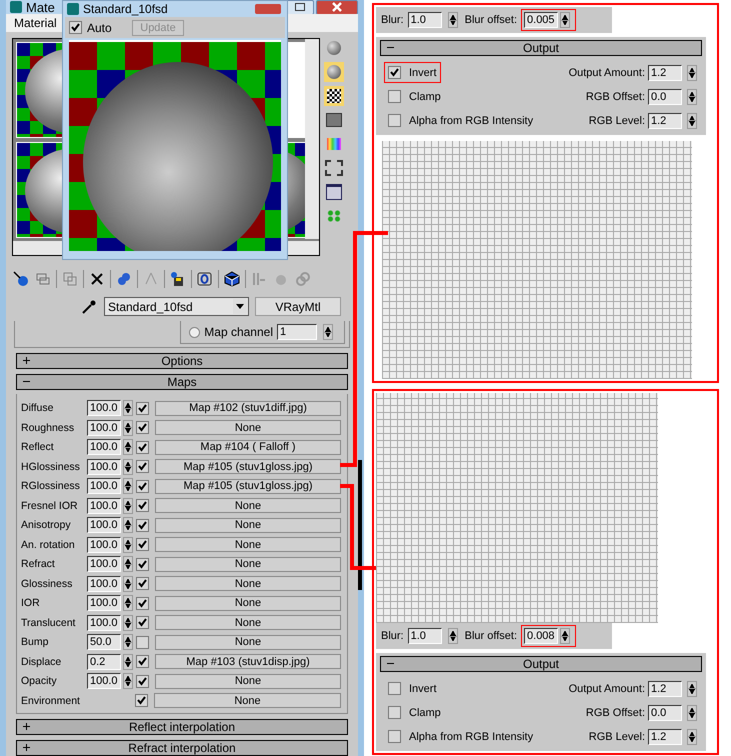 The width and height of the screenshot is (731, 756). What do you see at coordinates (248, 447) in the screenshot?
I see `map-button: Map #104 ( Falloff )` at bounding box center [248, 447].